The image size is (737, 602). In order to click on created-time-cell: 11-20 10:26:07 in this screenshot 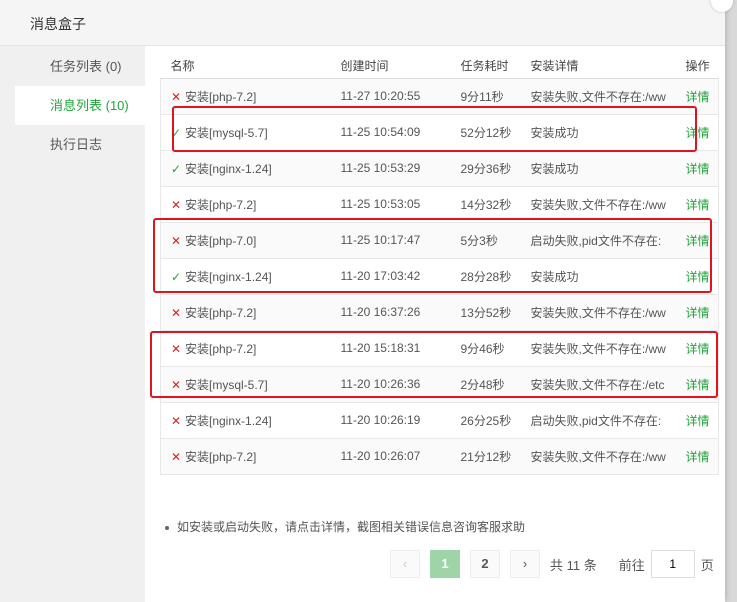, I will do `click(390, 456)`.